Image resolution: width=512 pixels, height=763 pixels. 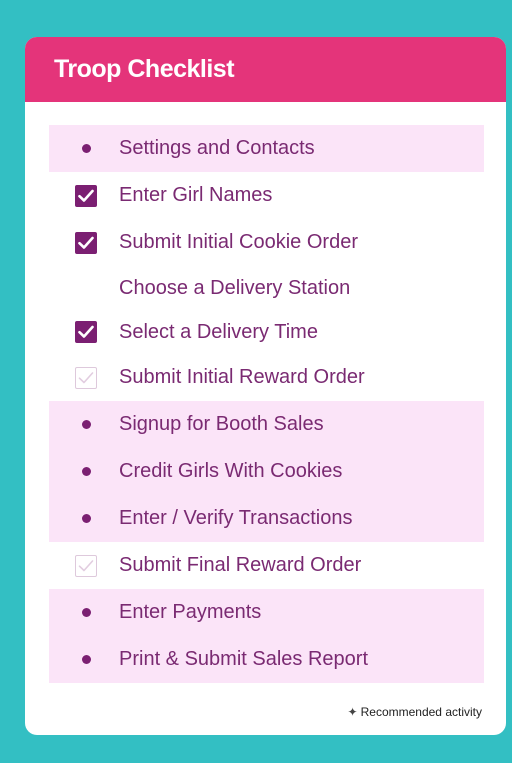 I want to click on list-item-label: Signup for Booth Sales, so click(x=221, y=424).